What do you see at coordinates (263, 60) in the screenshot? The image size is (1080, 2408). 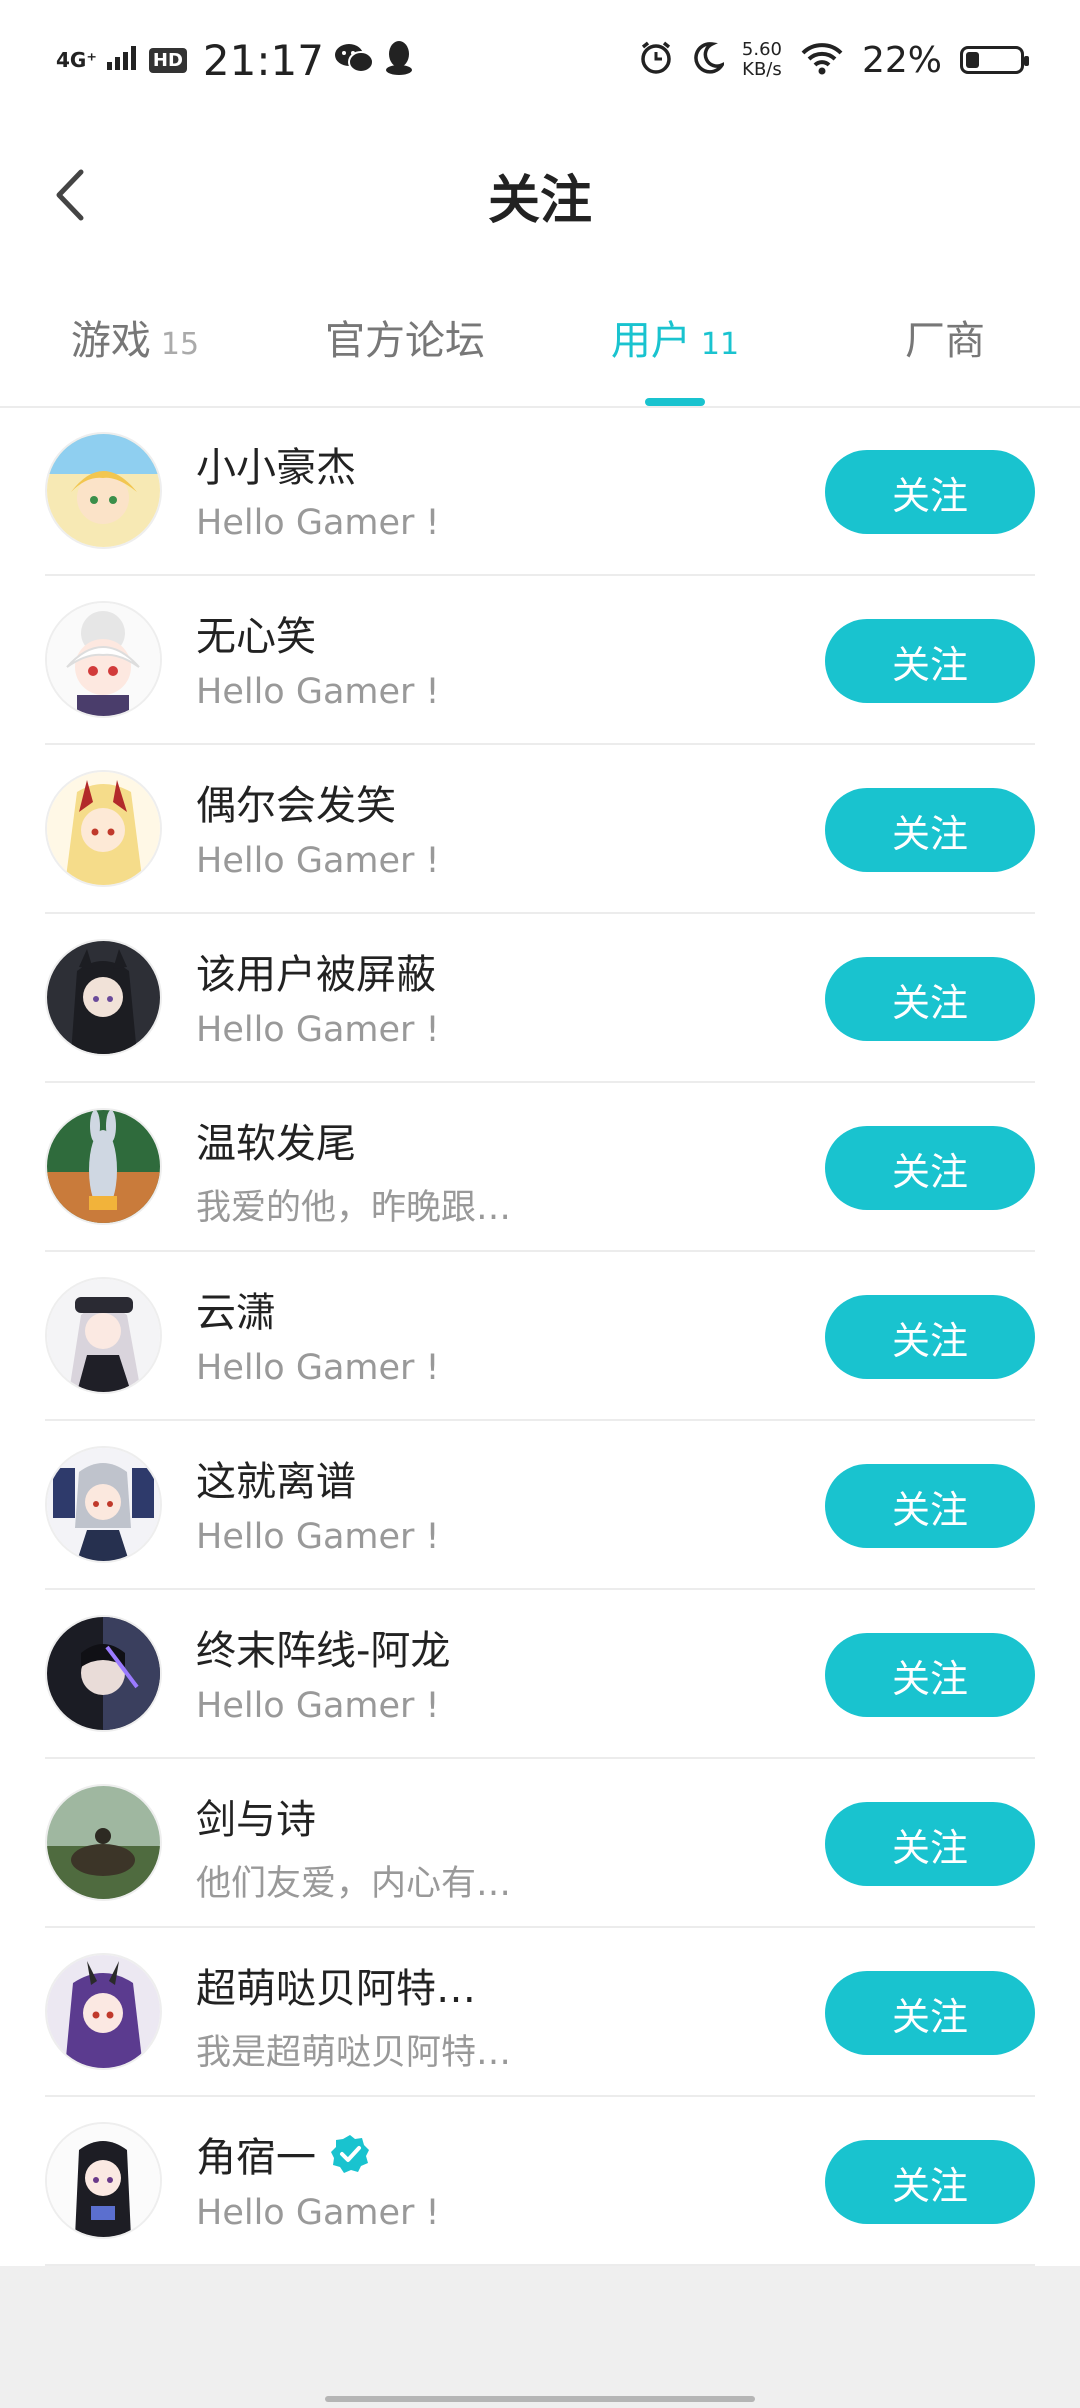 I see `status-time: 21:17` at bounding box center [263, 60].